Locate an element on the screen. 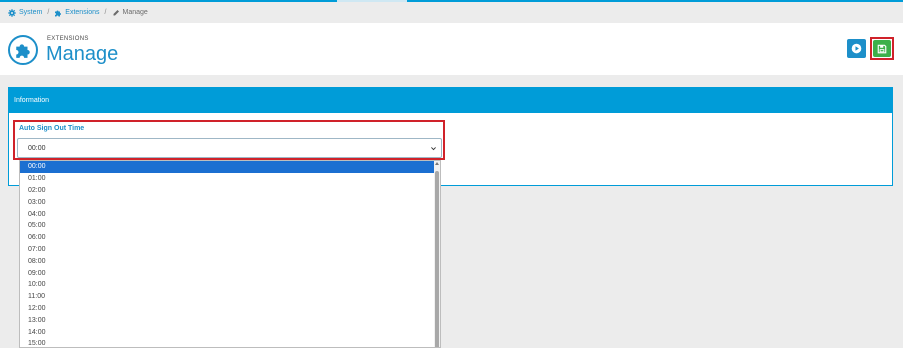 The height and width of the screenshot is (348, 903). save-button-highlight is located at coordinates (882, 48).